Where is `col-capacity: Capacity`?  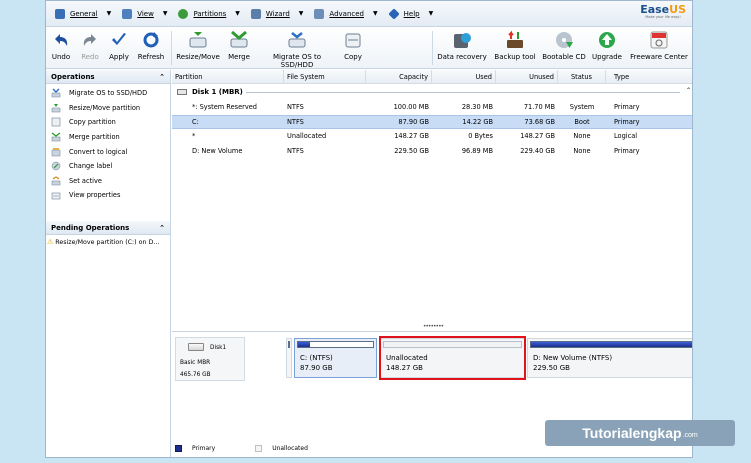
col-capacity: Capacity is located at coordinates (399, 76).